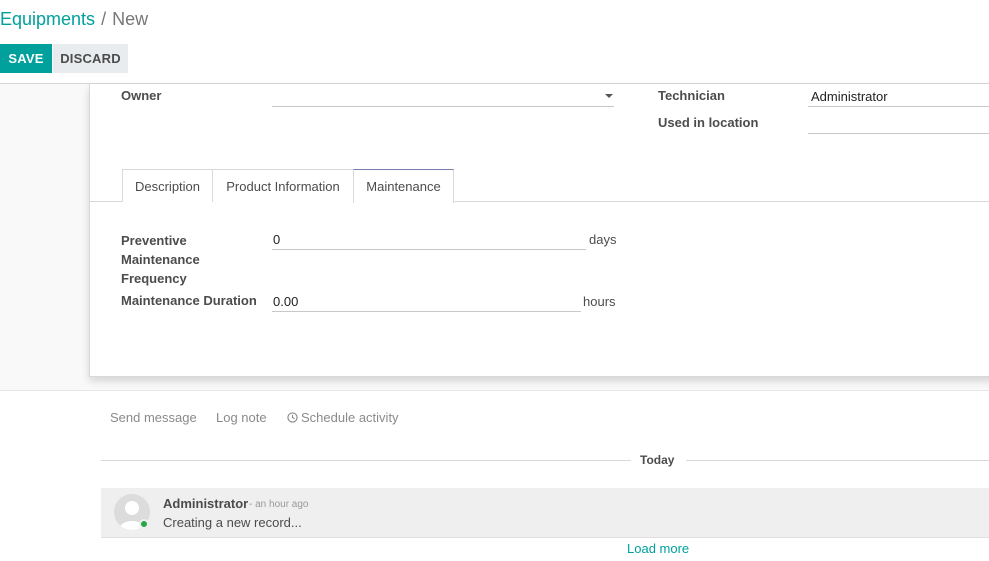 The image size is (989, 561). I want to click on frequency-label-line-2: Maintenance, so click(160, 259).